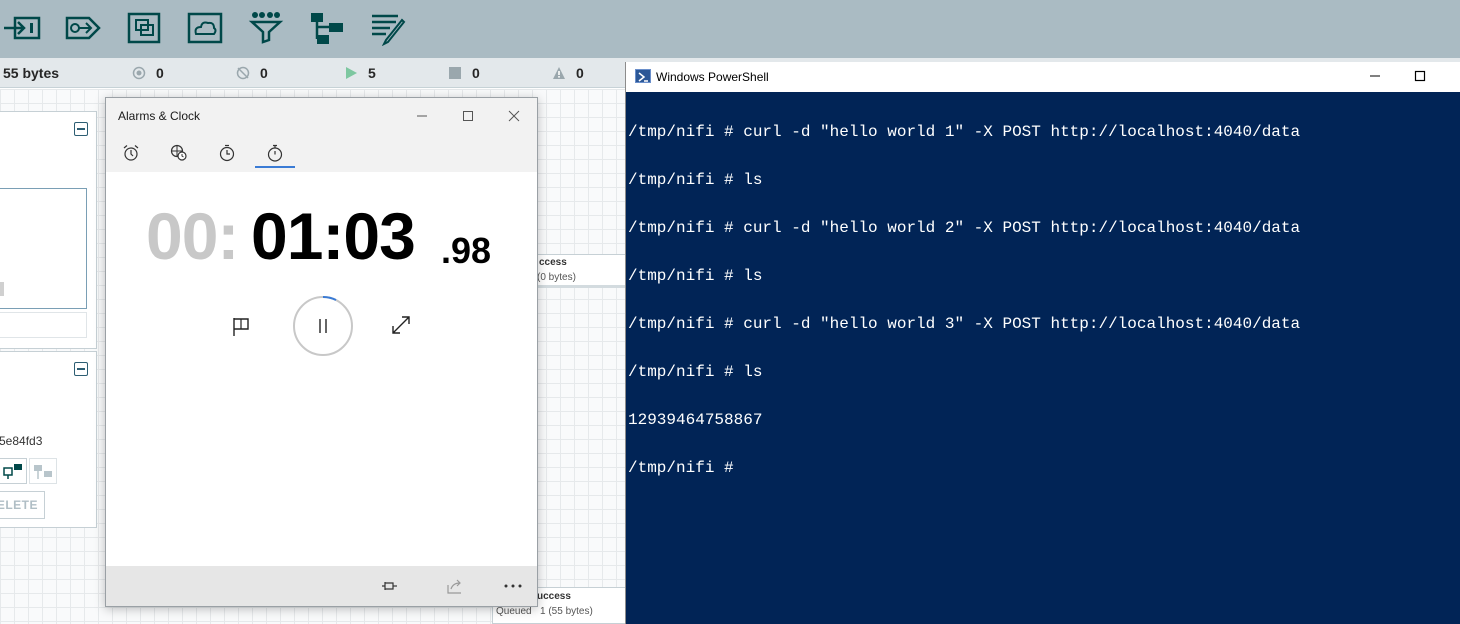 Image resolution: width=1460 pixels, height=624 pixels. What do you see at coordinates (321, 135) in the screenshot?
I see `clock-titlebar: Alarms & Clock` at bounding box center [321, 135].